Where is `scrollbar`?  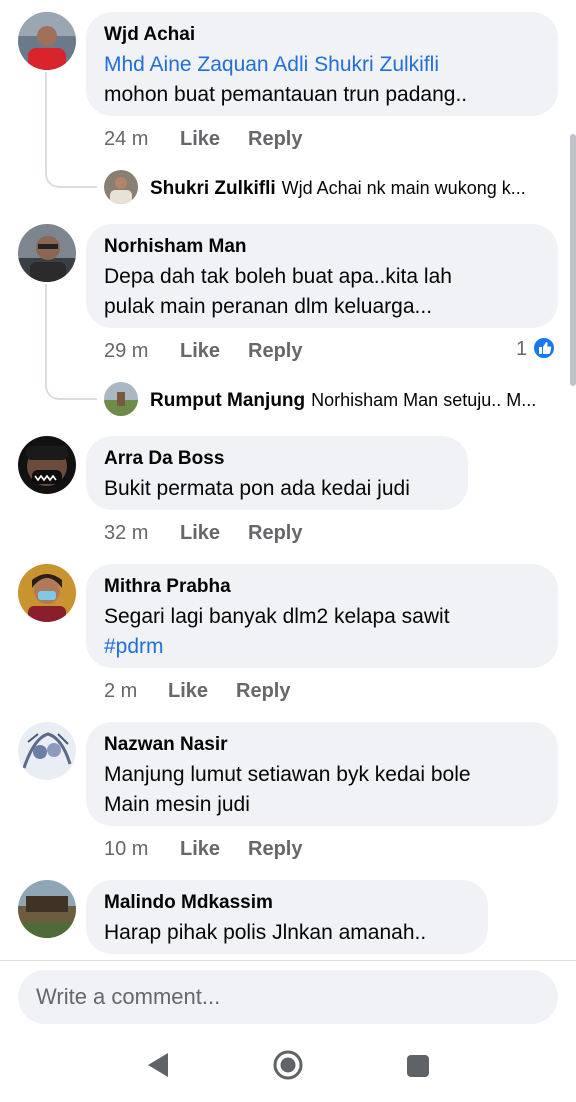 scrollbar is located at coordinates (573, 260).